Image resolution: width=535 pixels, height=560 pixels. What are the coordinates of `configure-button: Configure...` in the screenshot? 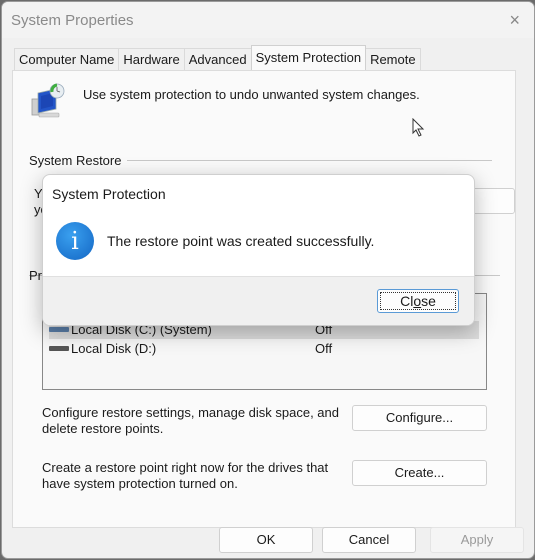 It's located at (419, 418).